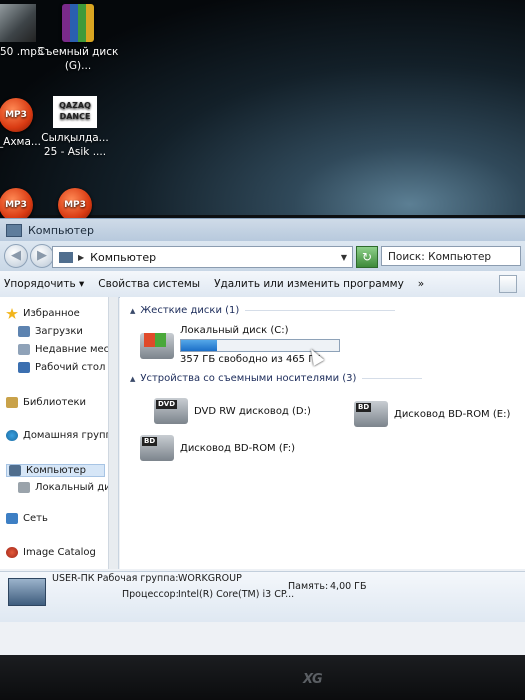  What do you see at coordinates (210, 578) in the screenshot?
I see `workgroup-value: WORKGROUP` at bounding box center [210, 578].